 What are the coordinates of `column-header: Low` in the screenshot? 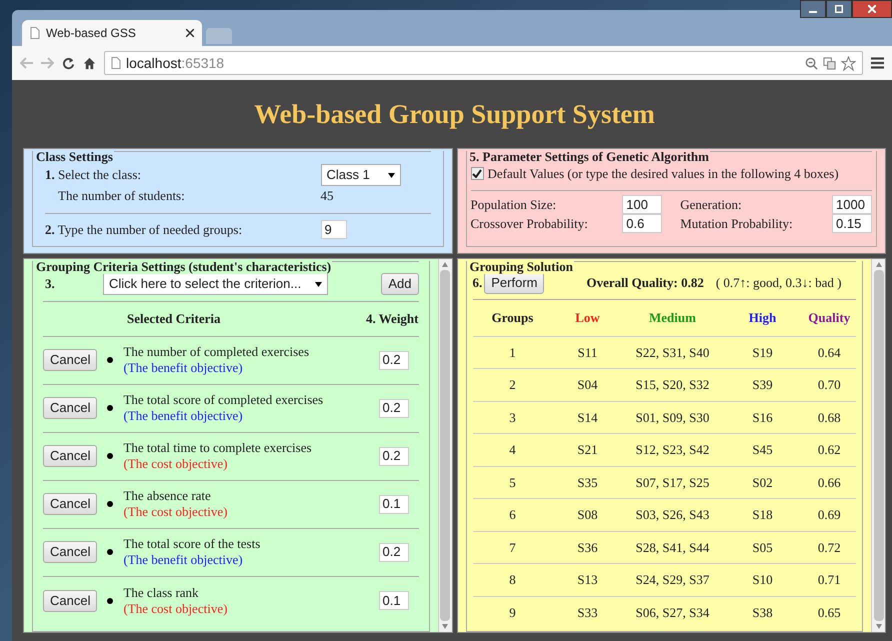 It's located at (587, 318).